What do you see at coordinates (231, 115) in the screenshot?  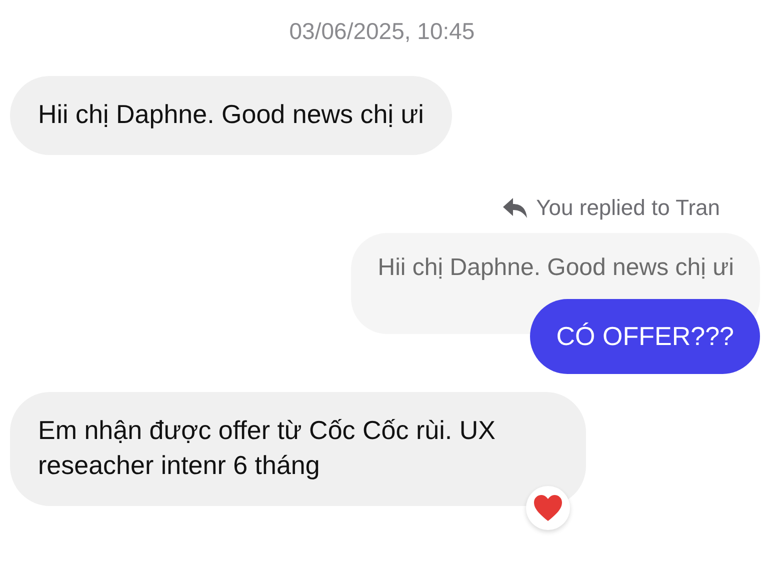 I see `message-bubble: Hii chị Daphne. Good news chị ưi` at bounding box center [231, 115].